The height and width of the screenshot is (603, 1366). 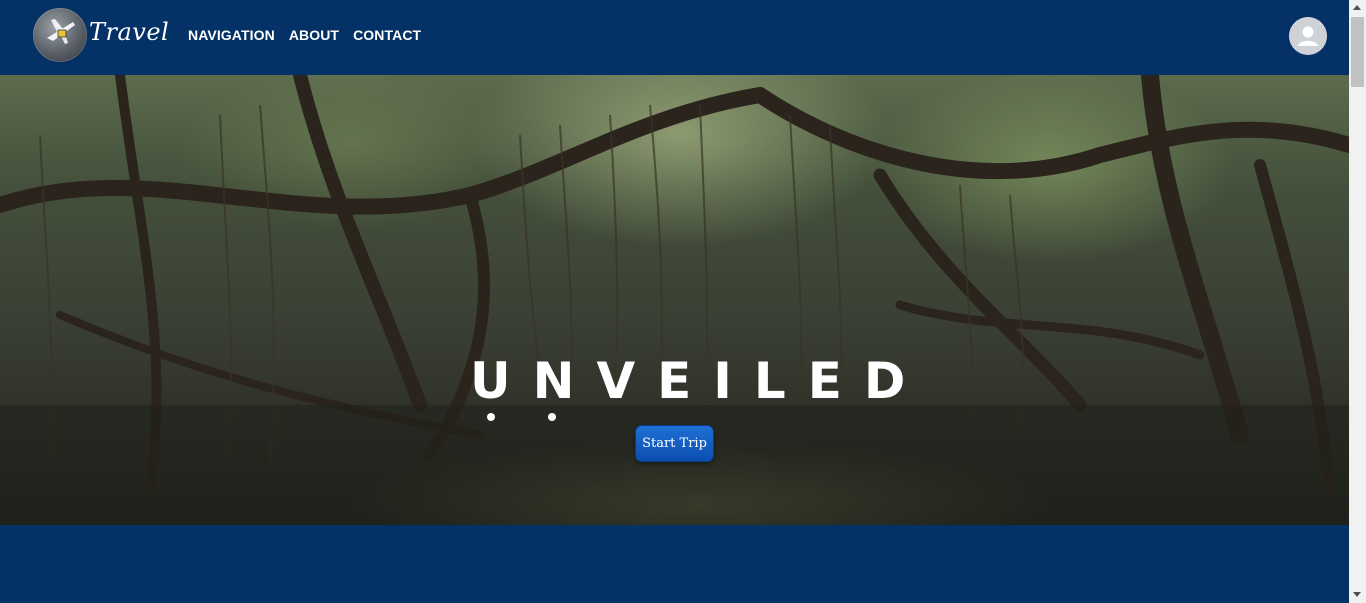 I want to click on top-header: Travel NAVIGATION ABOUT CONTACT, so click(x=674, y=37).